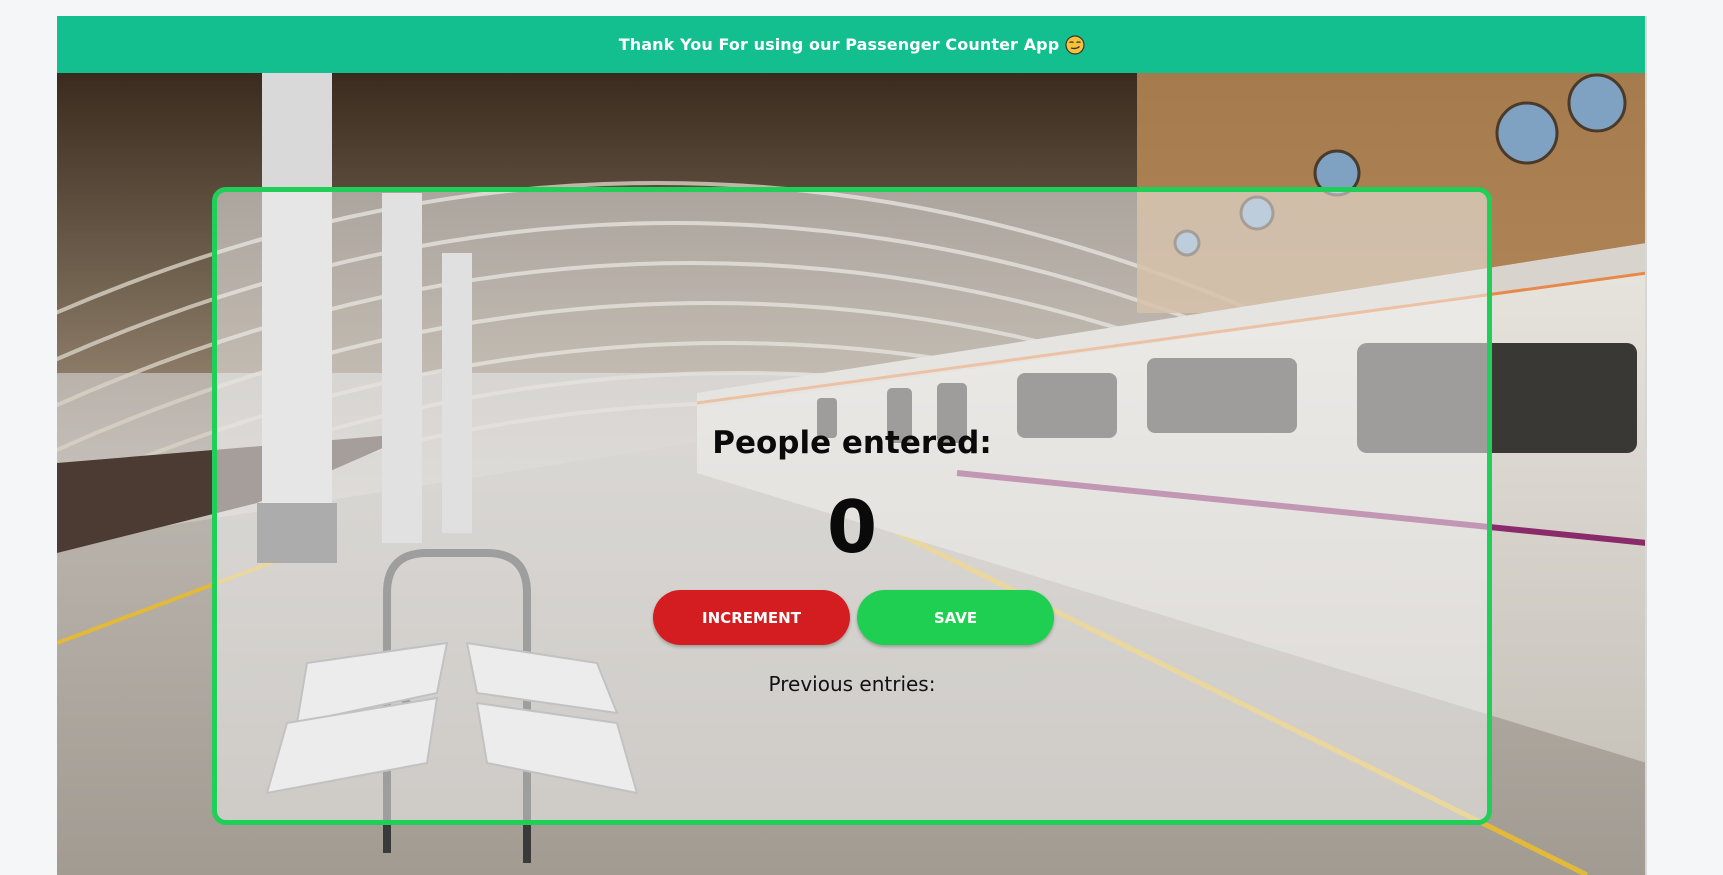 The width and height of the screenshot is (1723, 875). I want to click on smirk-face-emoji-icon, so click(1075, 44).